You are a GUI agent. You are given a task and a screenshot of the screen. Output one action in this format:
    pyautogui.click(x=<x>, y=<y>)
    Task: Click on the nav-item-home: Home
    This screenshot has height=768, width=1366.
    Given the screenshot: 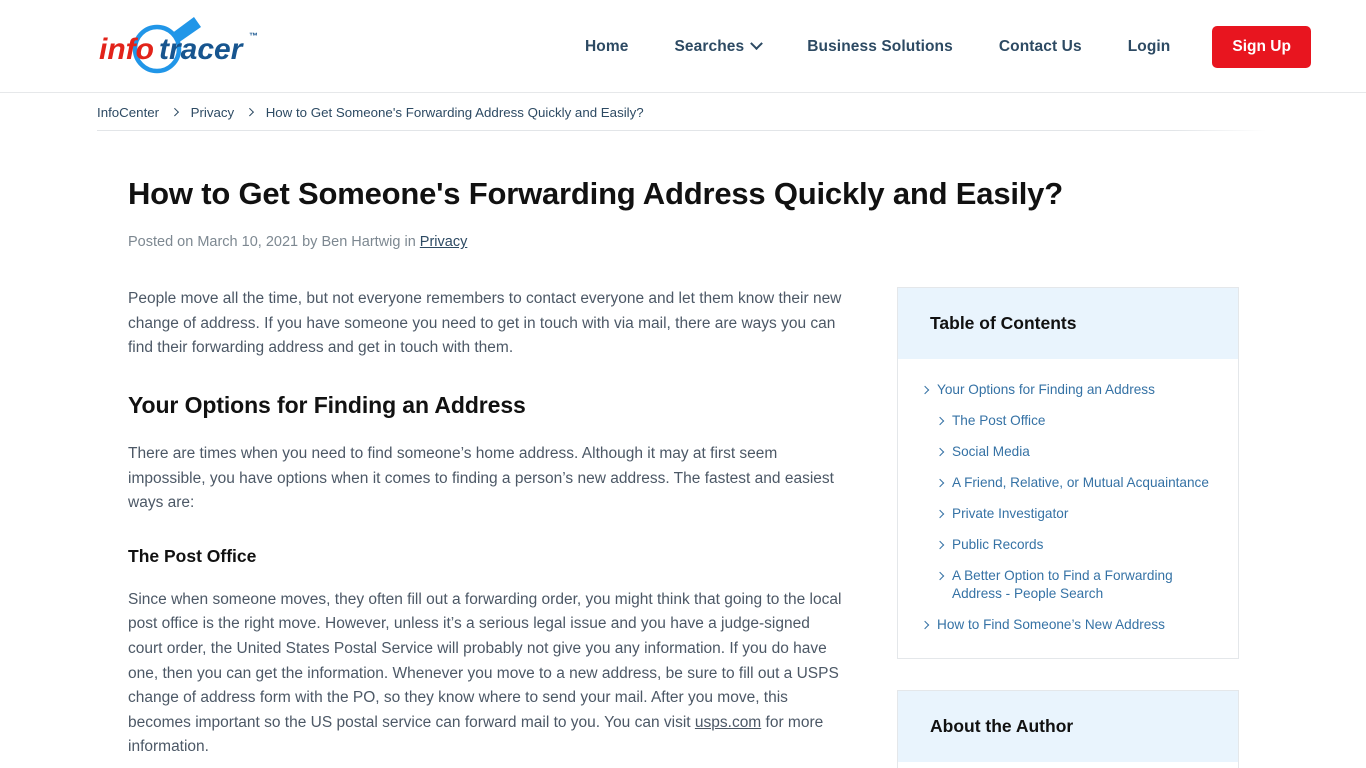 What is the action you would take?
    pyautogui.click(x=618, y=47)
    